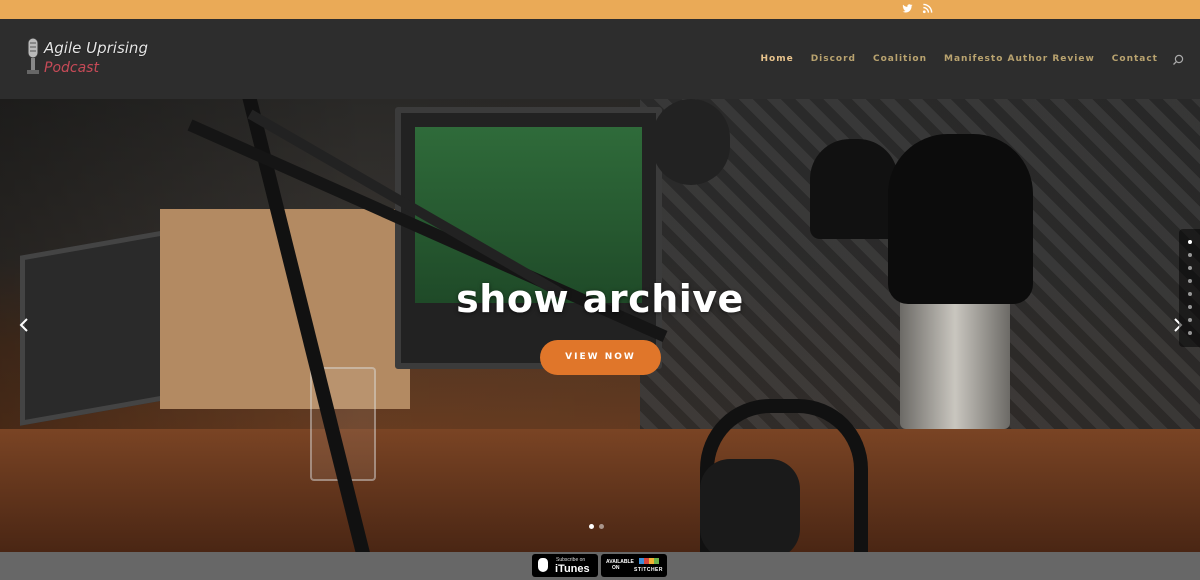 The height and width of the screenshot is (580, 1200). Describe the element at coordinates (600, 357) in the screenshot. I see `view-now-button: VIEW NOW` at that location.